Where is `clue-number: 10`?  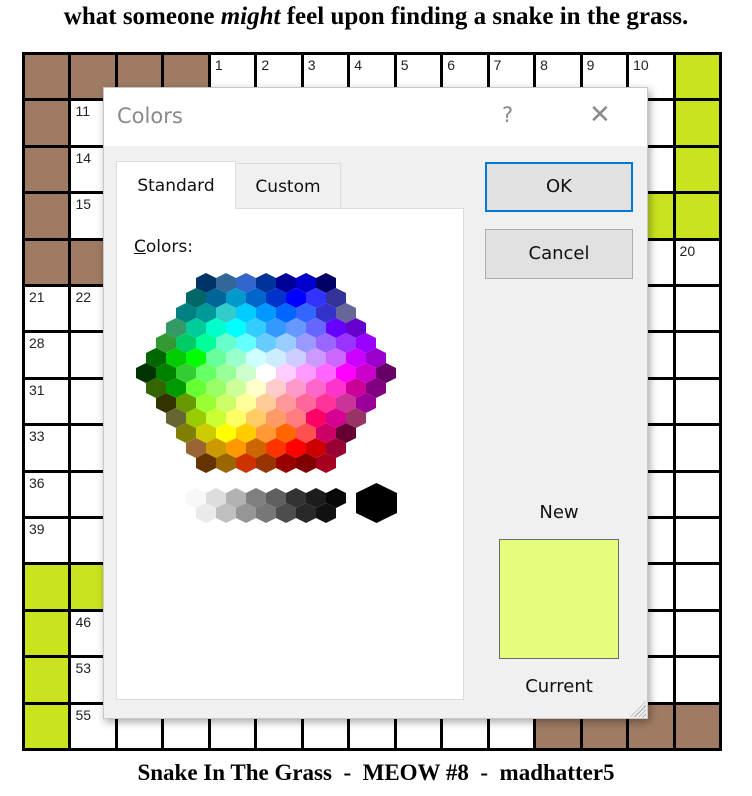 clue-number: 10 is located at coordinates (641, 65).